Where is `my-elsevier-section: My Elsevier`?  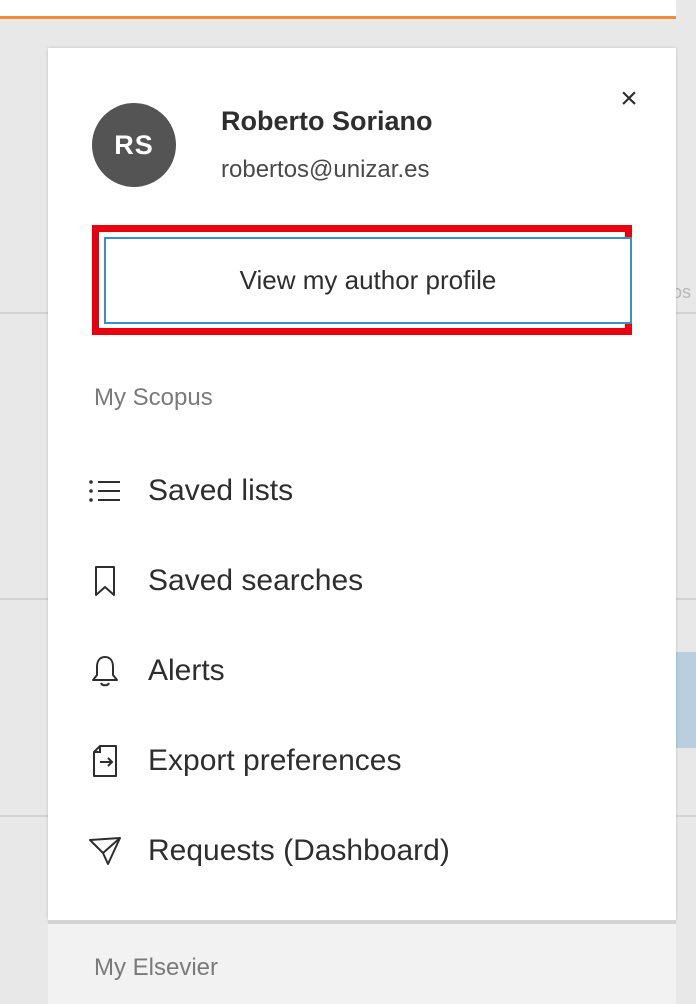
my-elsevier-section: My Elsevier is located at coordinates (362, 962).